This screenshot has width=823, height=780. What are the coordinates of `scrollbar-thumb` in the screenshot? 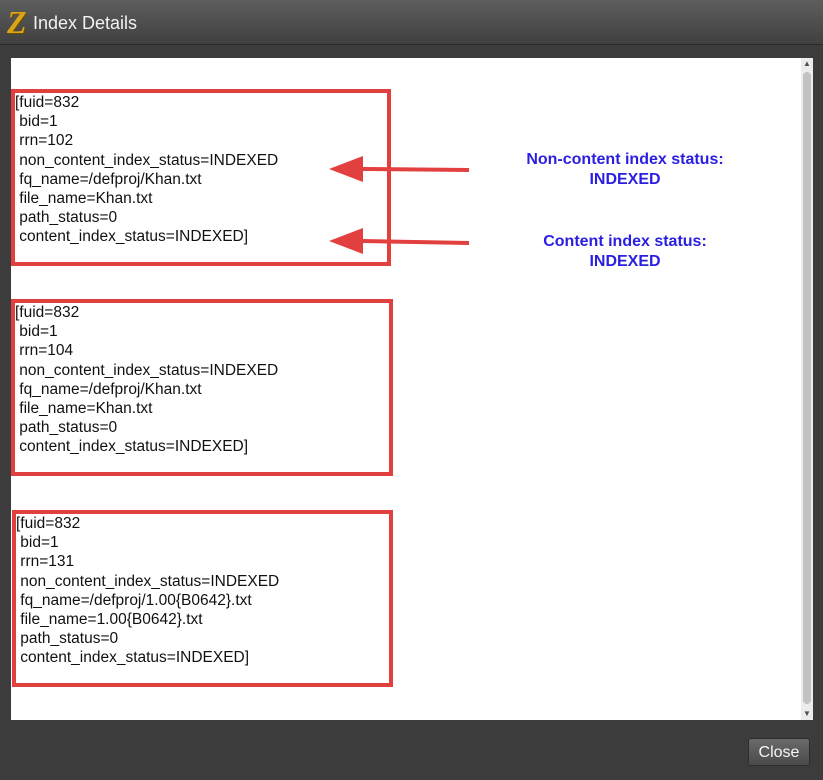 It's located at (807, 388).